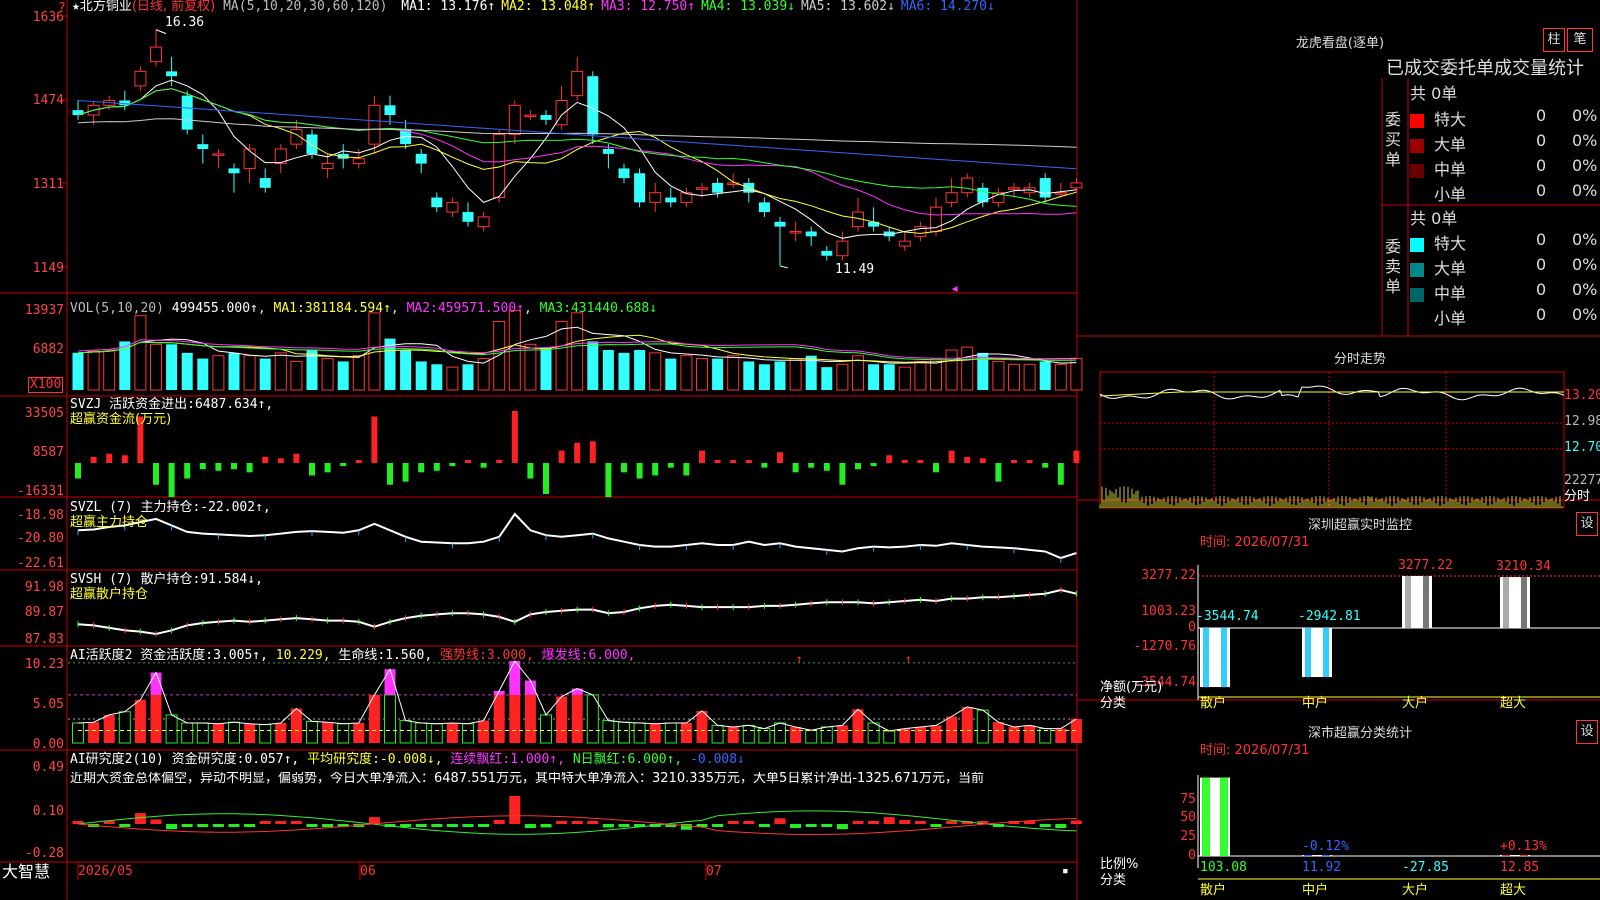  I want to click on ai-cont-value: 1.000↑,, so click(537, 759).